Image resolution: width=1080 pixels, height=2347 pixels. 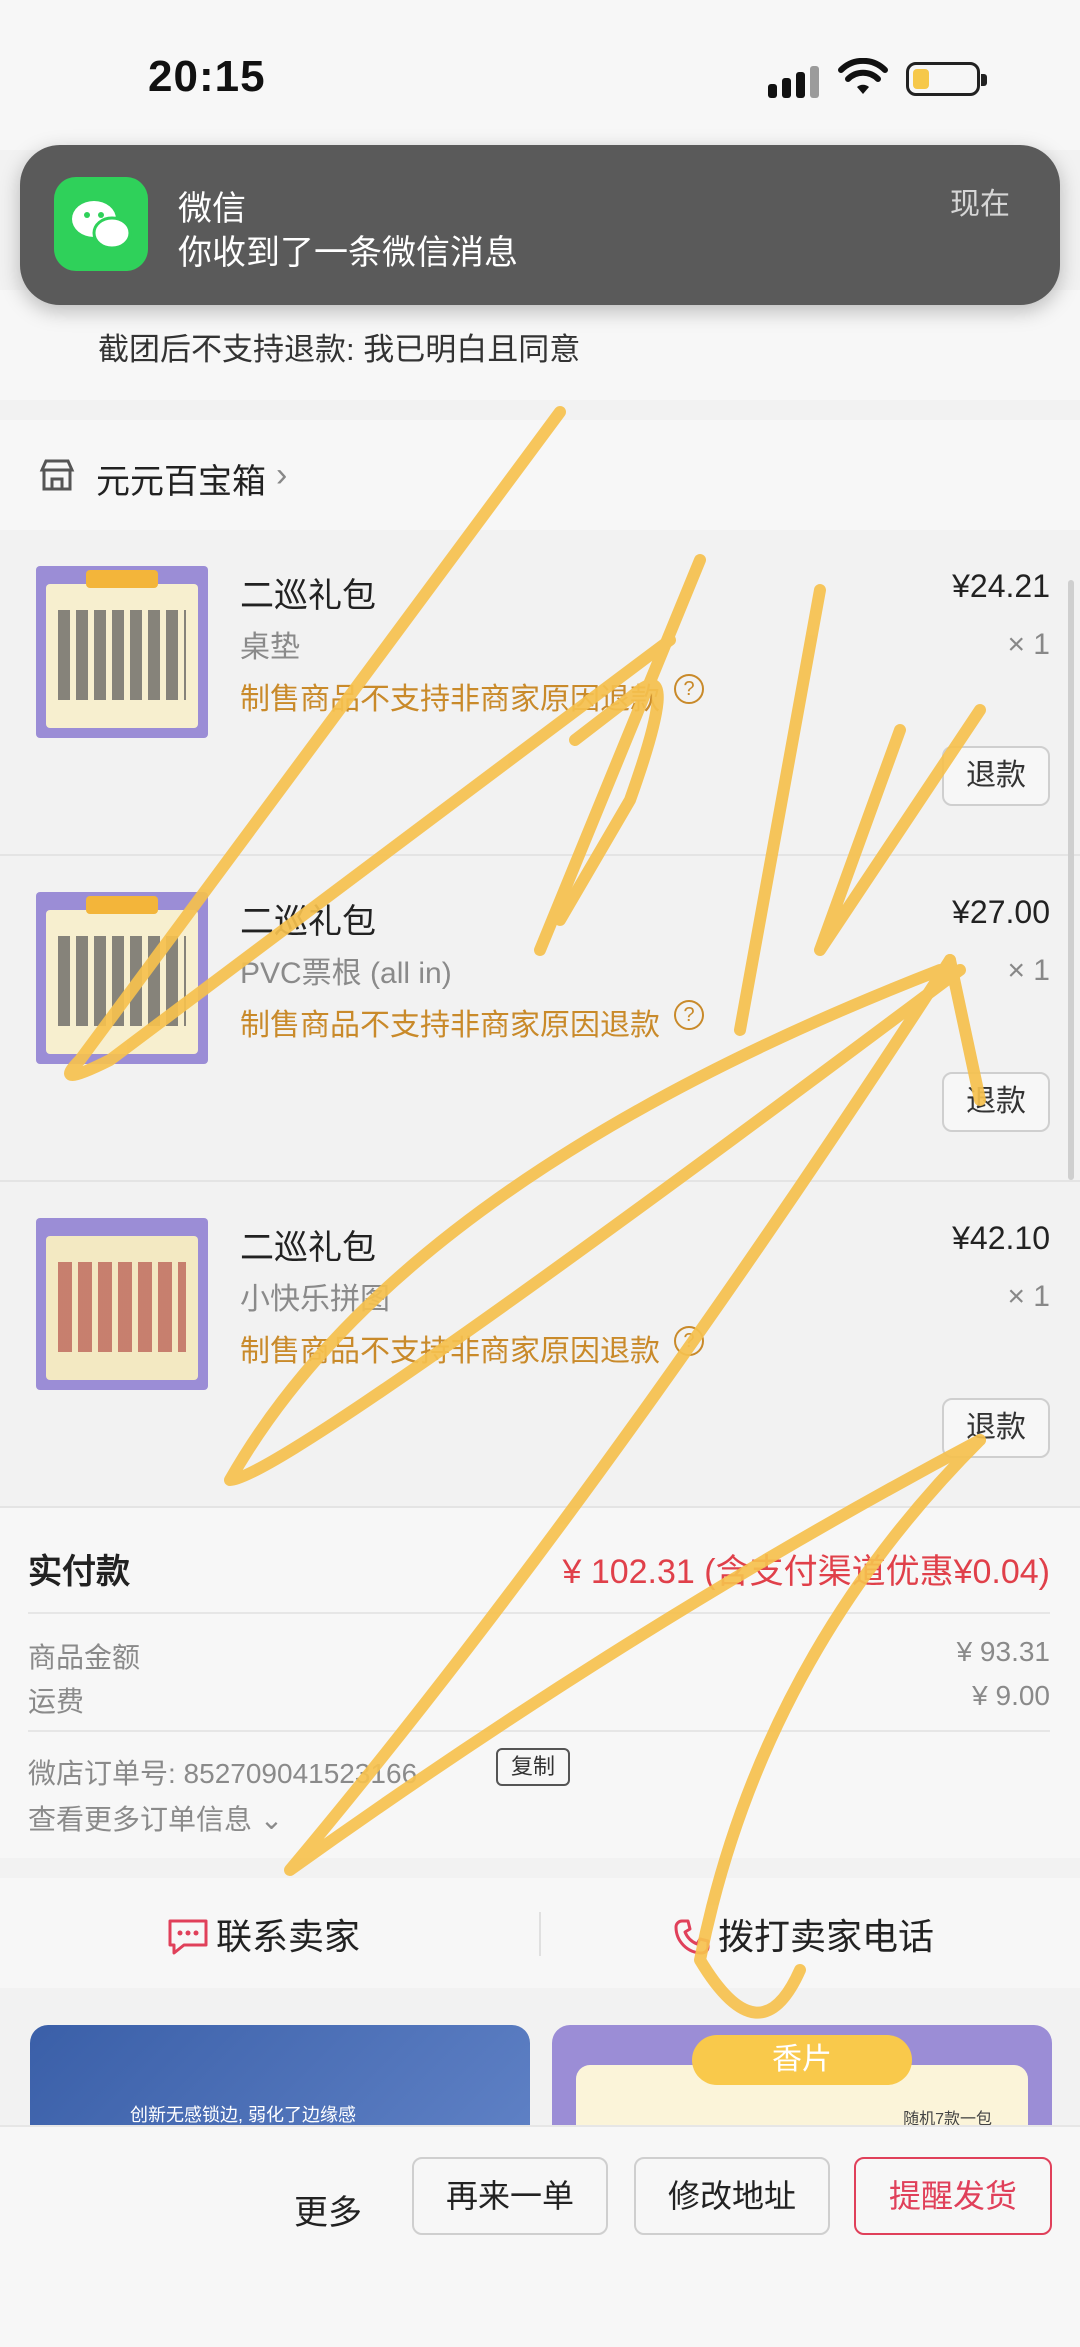 I want to click on recommend-card-banner: 香片, so click(x=802, y=2060).